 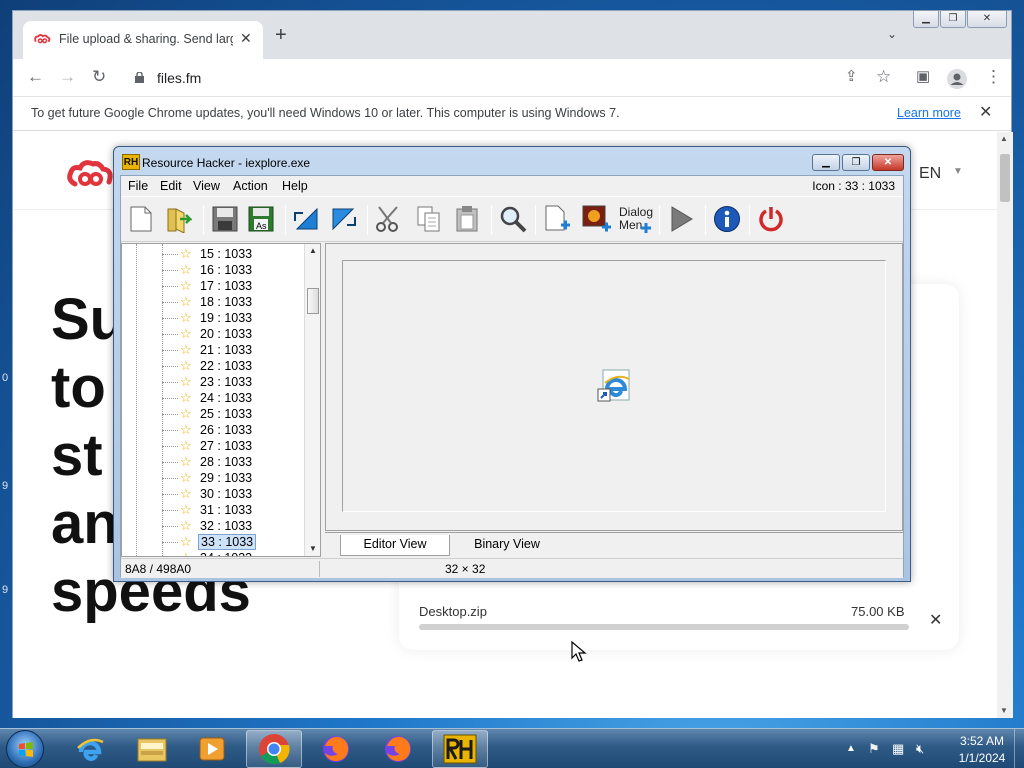 What do you see at coordinates (226, 510) in the screenshot?
I see `tree-item-label: 31 : 1033` at bounding box center [226, 510].